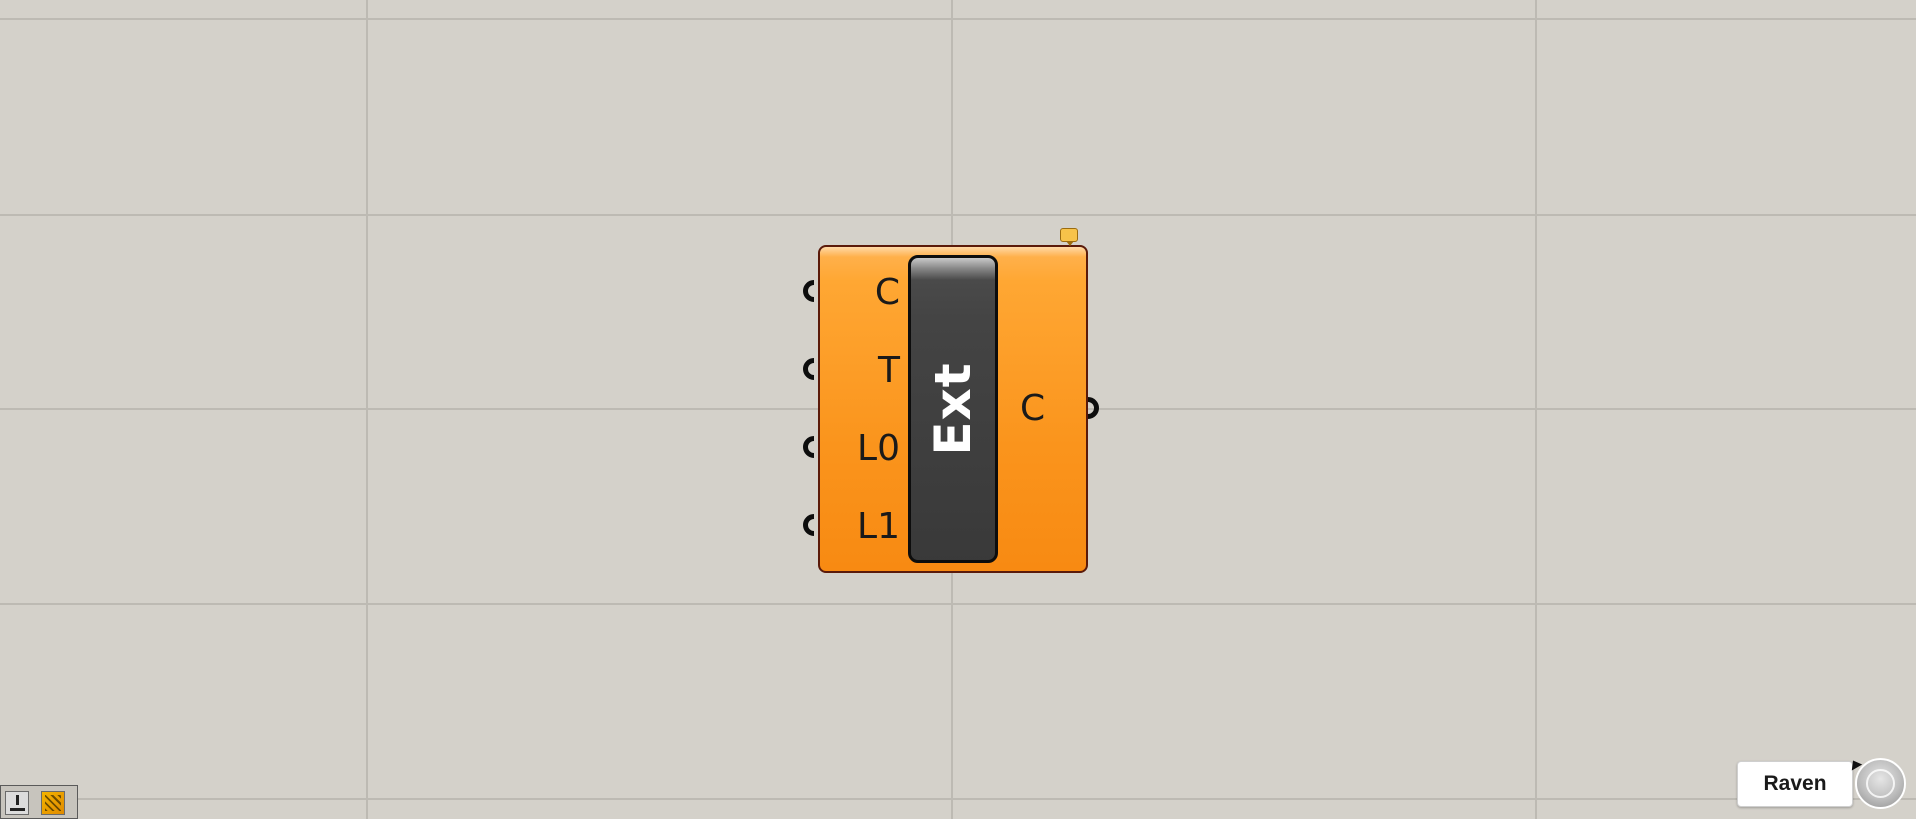 This screenshot has height=819, width=1916. Describe the element at coordinates (17, 803) in the screenshot. I see `download-icon` at that location.